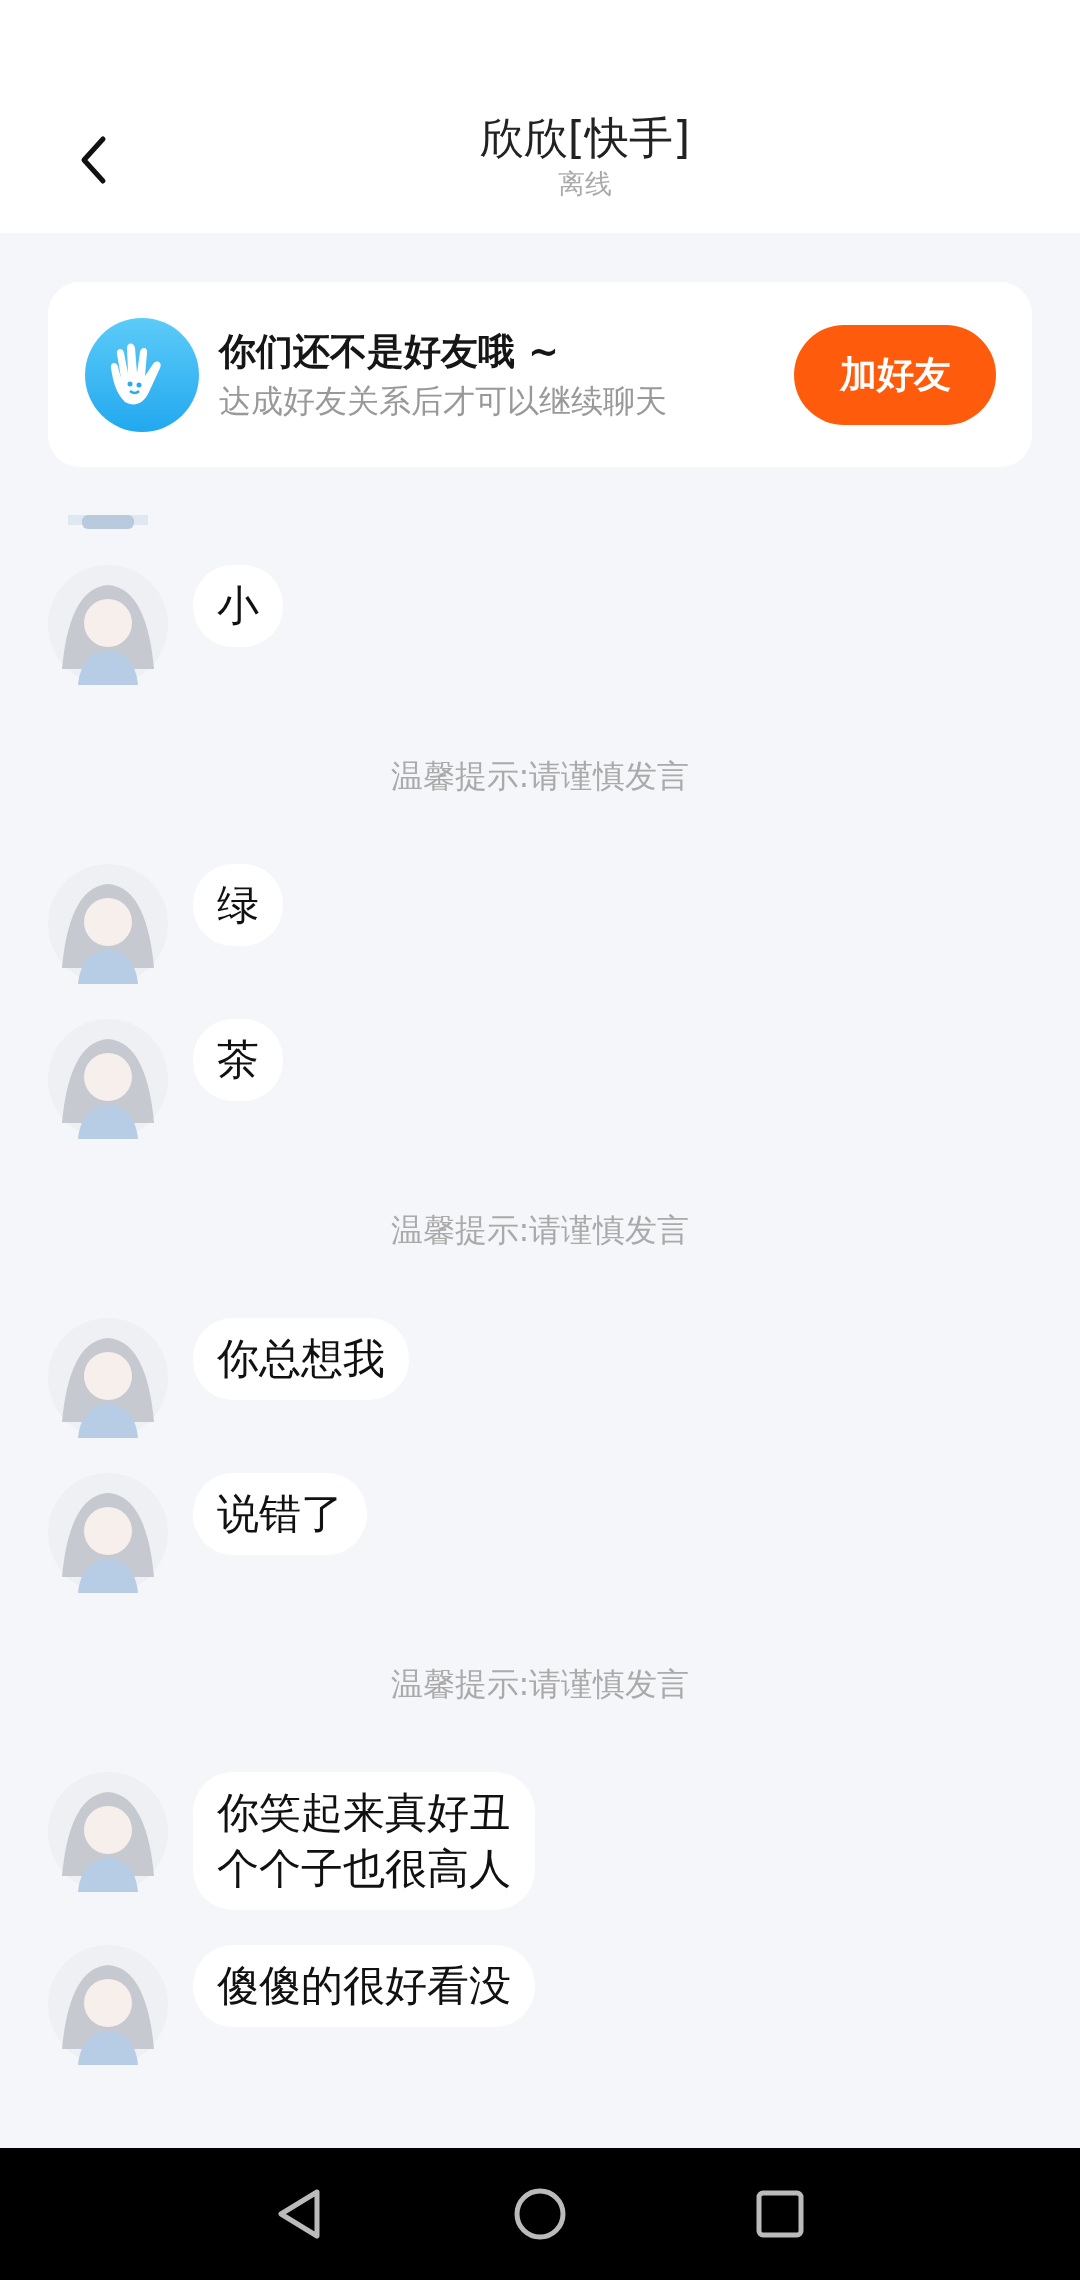 The image size is (1080, 2280). What do you see at coordinates (895, 374) in the screenshot?
I see `add-friend-button: 加好友` at bounding box center [895, 374].